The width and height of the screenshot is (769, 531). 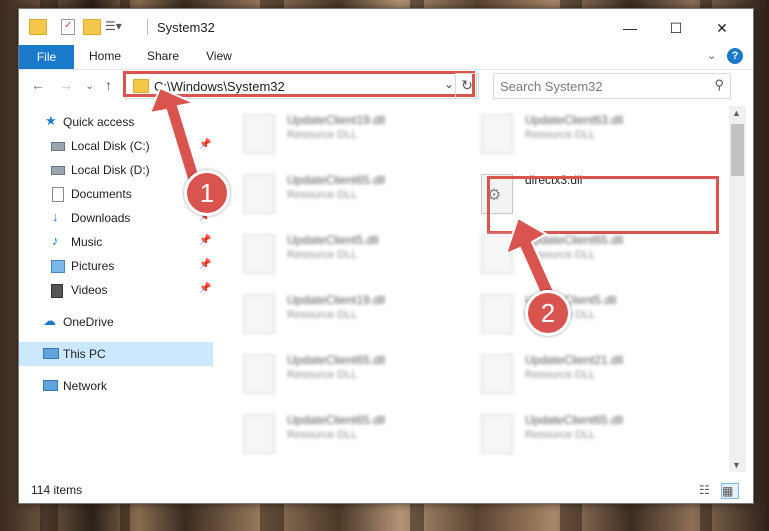 I want to click on search-input: Search System32, so click(x=551, y=86).